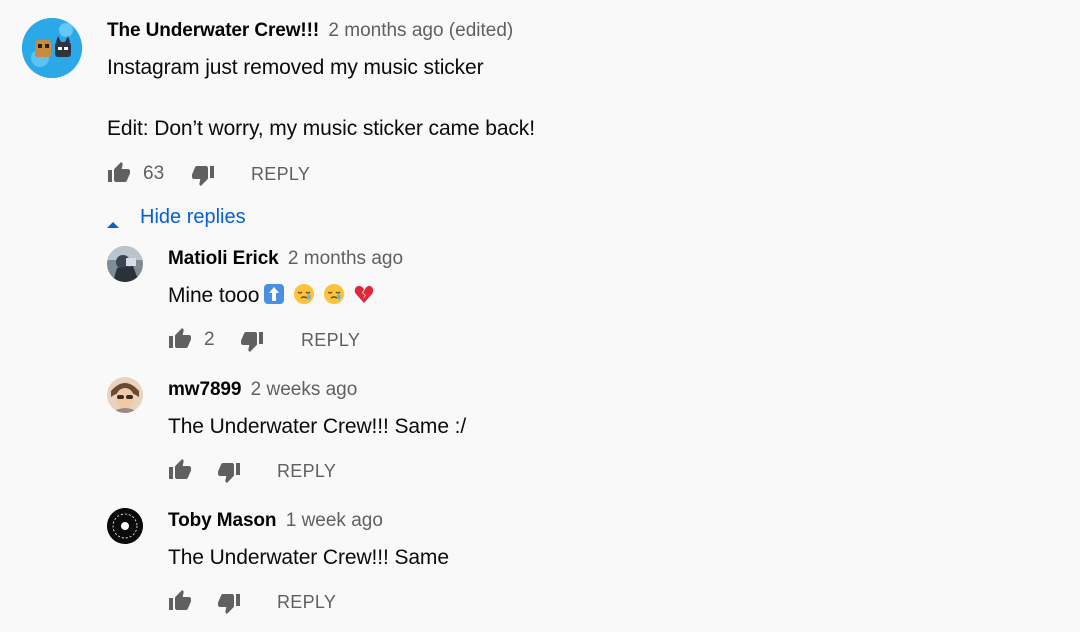  What do you see at coordinates (308, 557) in the screenshot?
I see `reply-text: The Underwater Crew!!! Same` at bounding box center [308, 557].